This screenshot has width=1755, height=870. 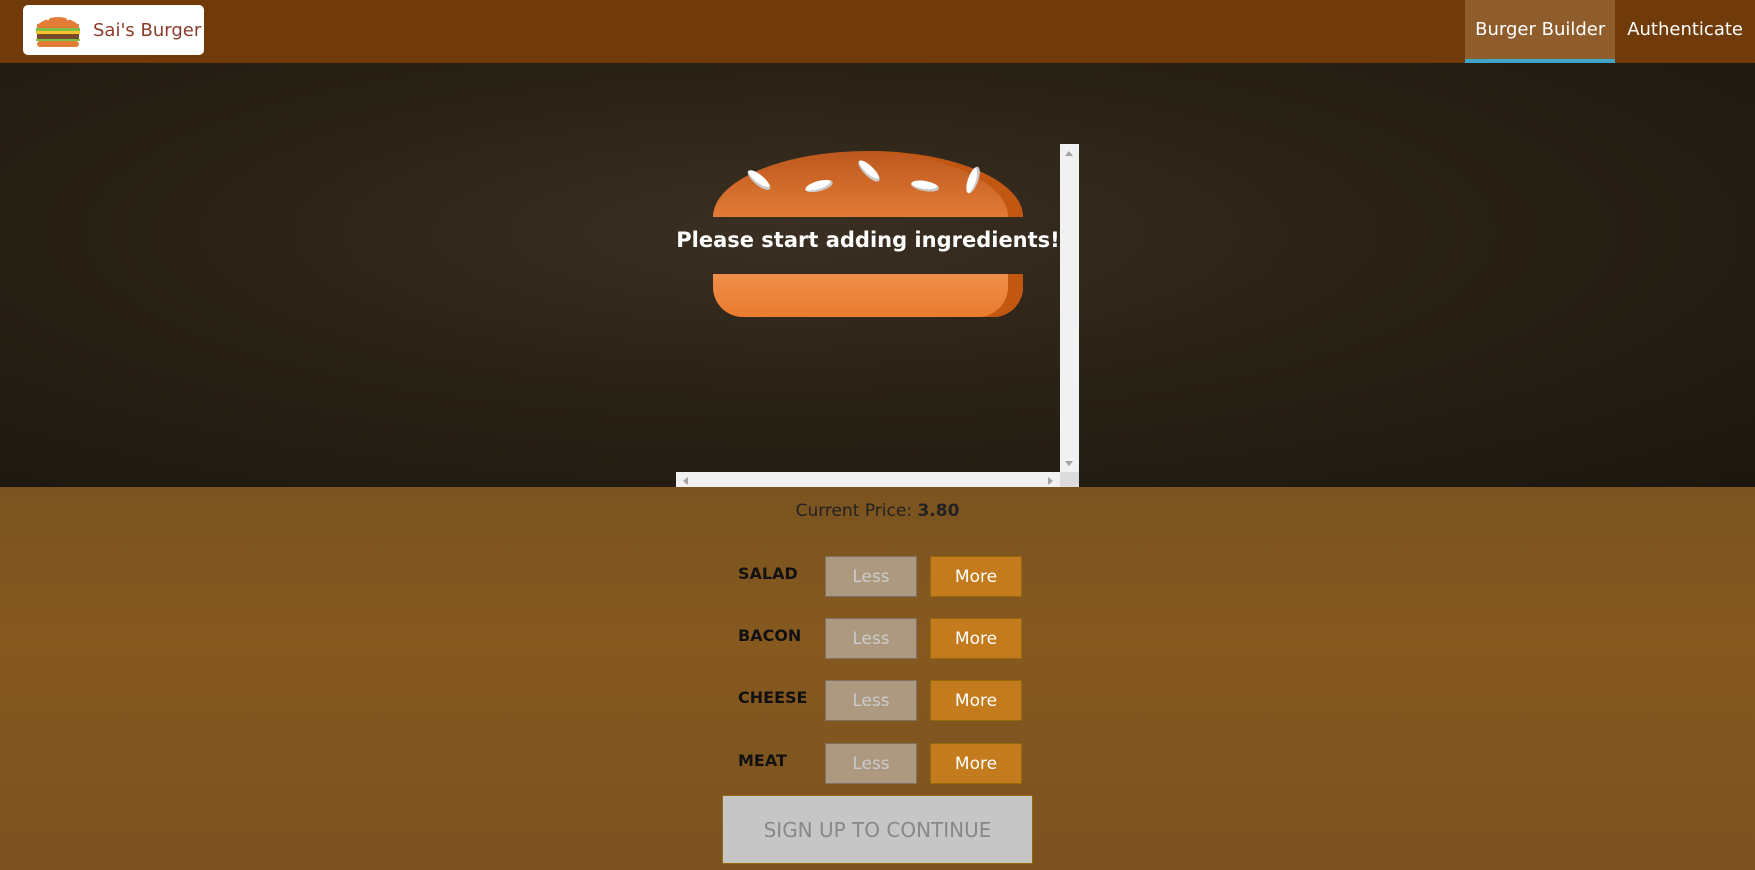 What do you see at coordinates (58, 30) in the screenshot?
I see `burger-logo-icon` at bounding box center [58, 30].